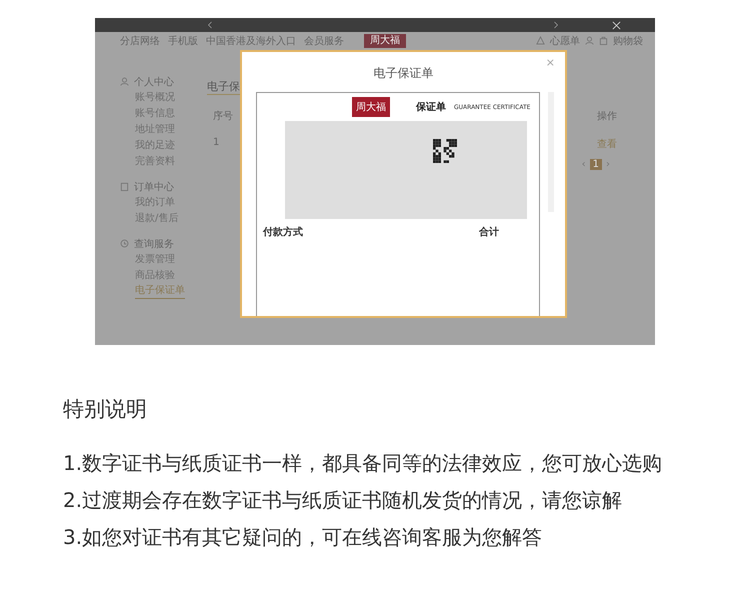 The height and width of the screenshot is (597, 750). What do you see at coordinates (607, 144) in the screenshot?
I see `view-link: 查看` at bounding box center [607, 144].